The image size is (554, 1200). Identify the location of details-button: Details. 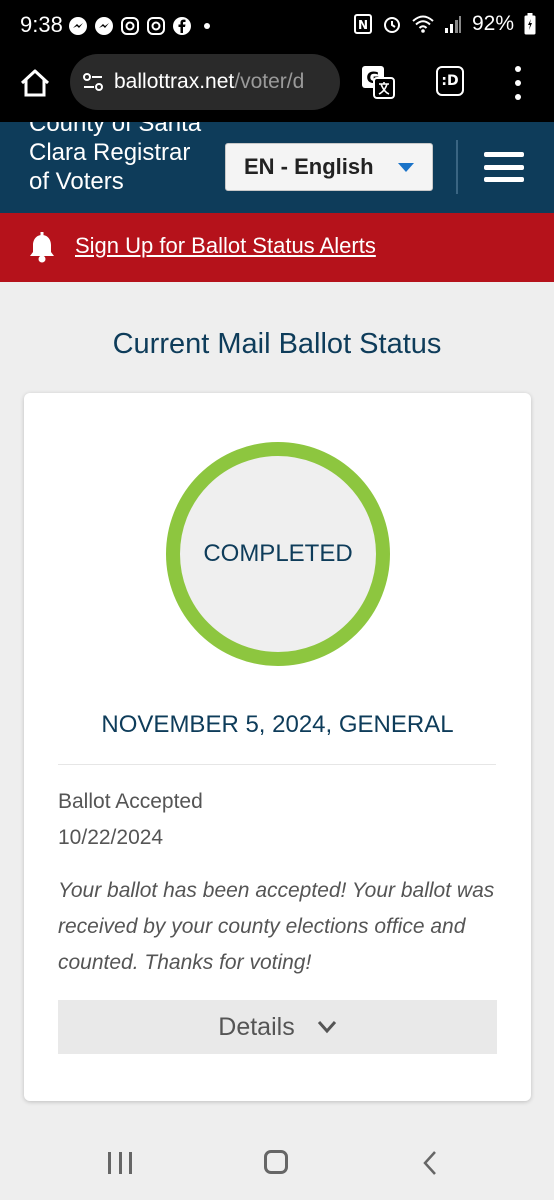
(277, 1027).